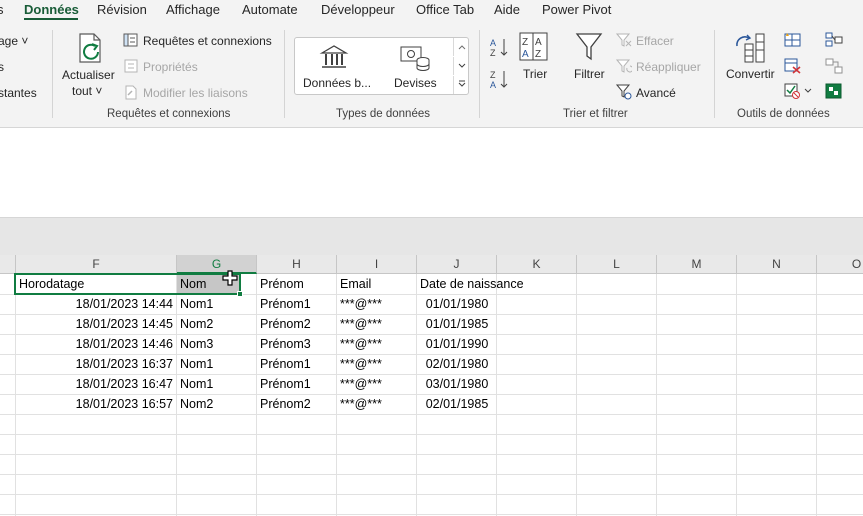 The image size is (863, 516). Describe the element at coordinates (296, 284) in the screenshot. I see `cell-h1: Prénom` at that location.